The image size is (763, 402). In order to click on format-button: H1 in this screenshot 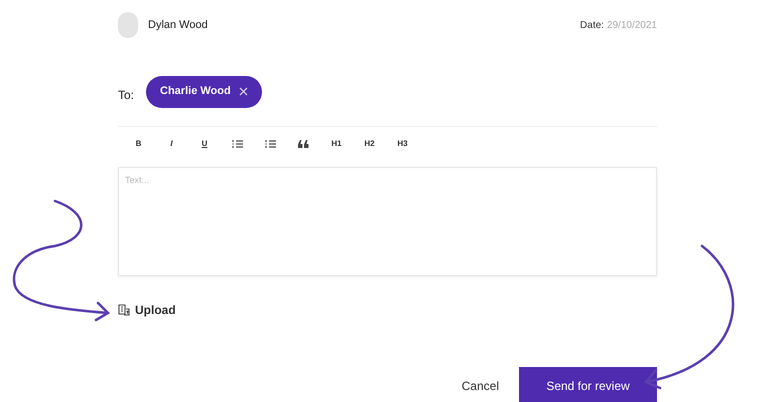, I will do `click(336, 144)`.